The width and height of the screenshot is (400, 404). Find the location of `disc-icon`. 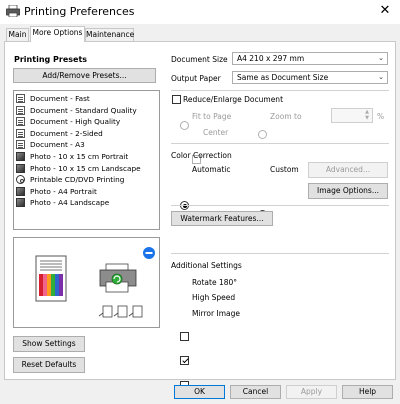

disc-icon is located at coordinates (20, 180).